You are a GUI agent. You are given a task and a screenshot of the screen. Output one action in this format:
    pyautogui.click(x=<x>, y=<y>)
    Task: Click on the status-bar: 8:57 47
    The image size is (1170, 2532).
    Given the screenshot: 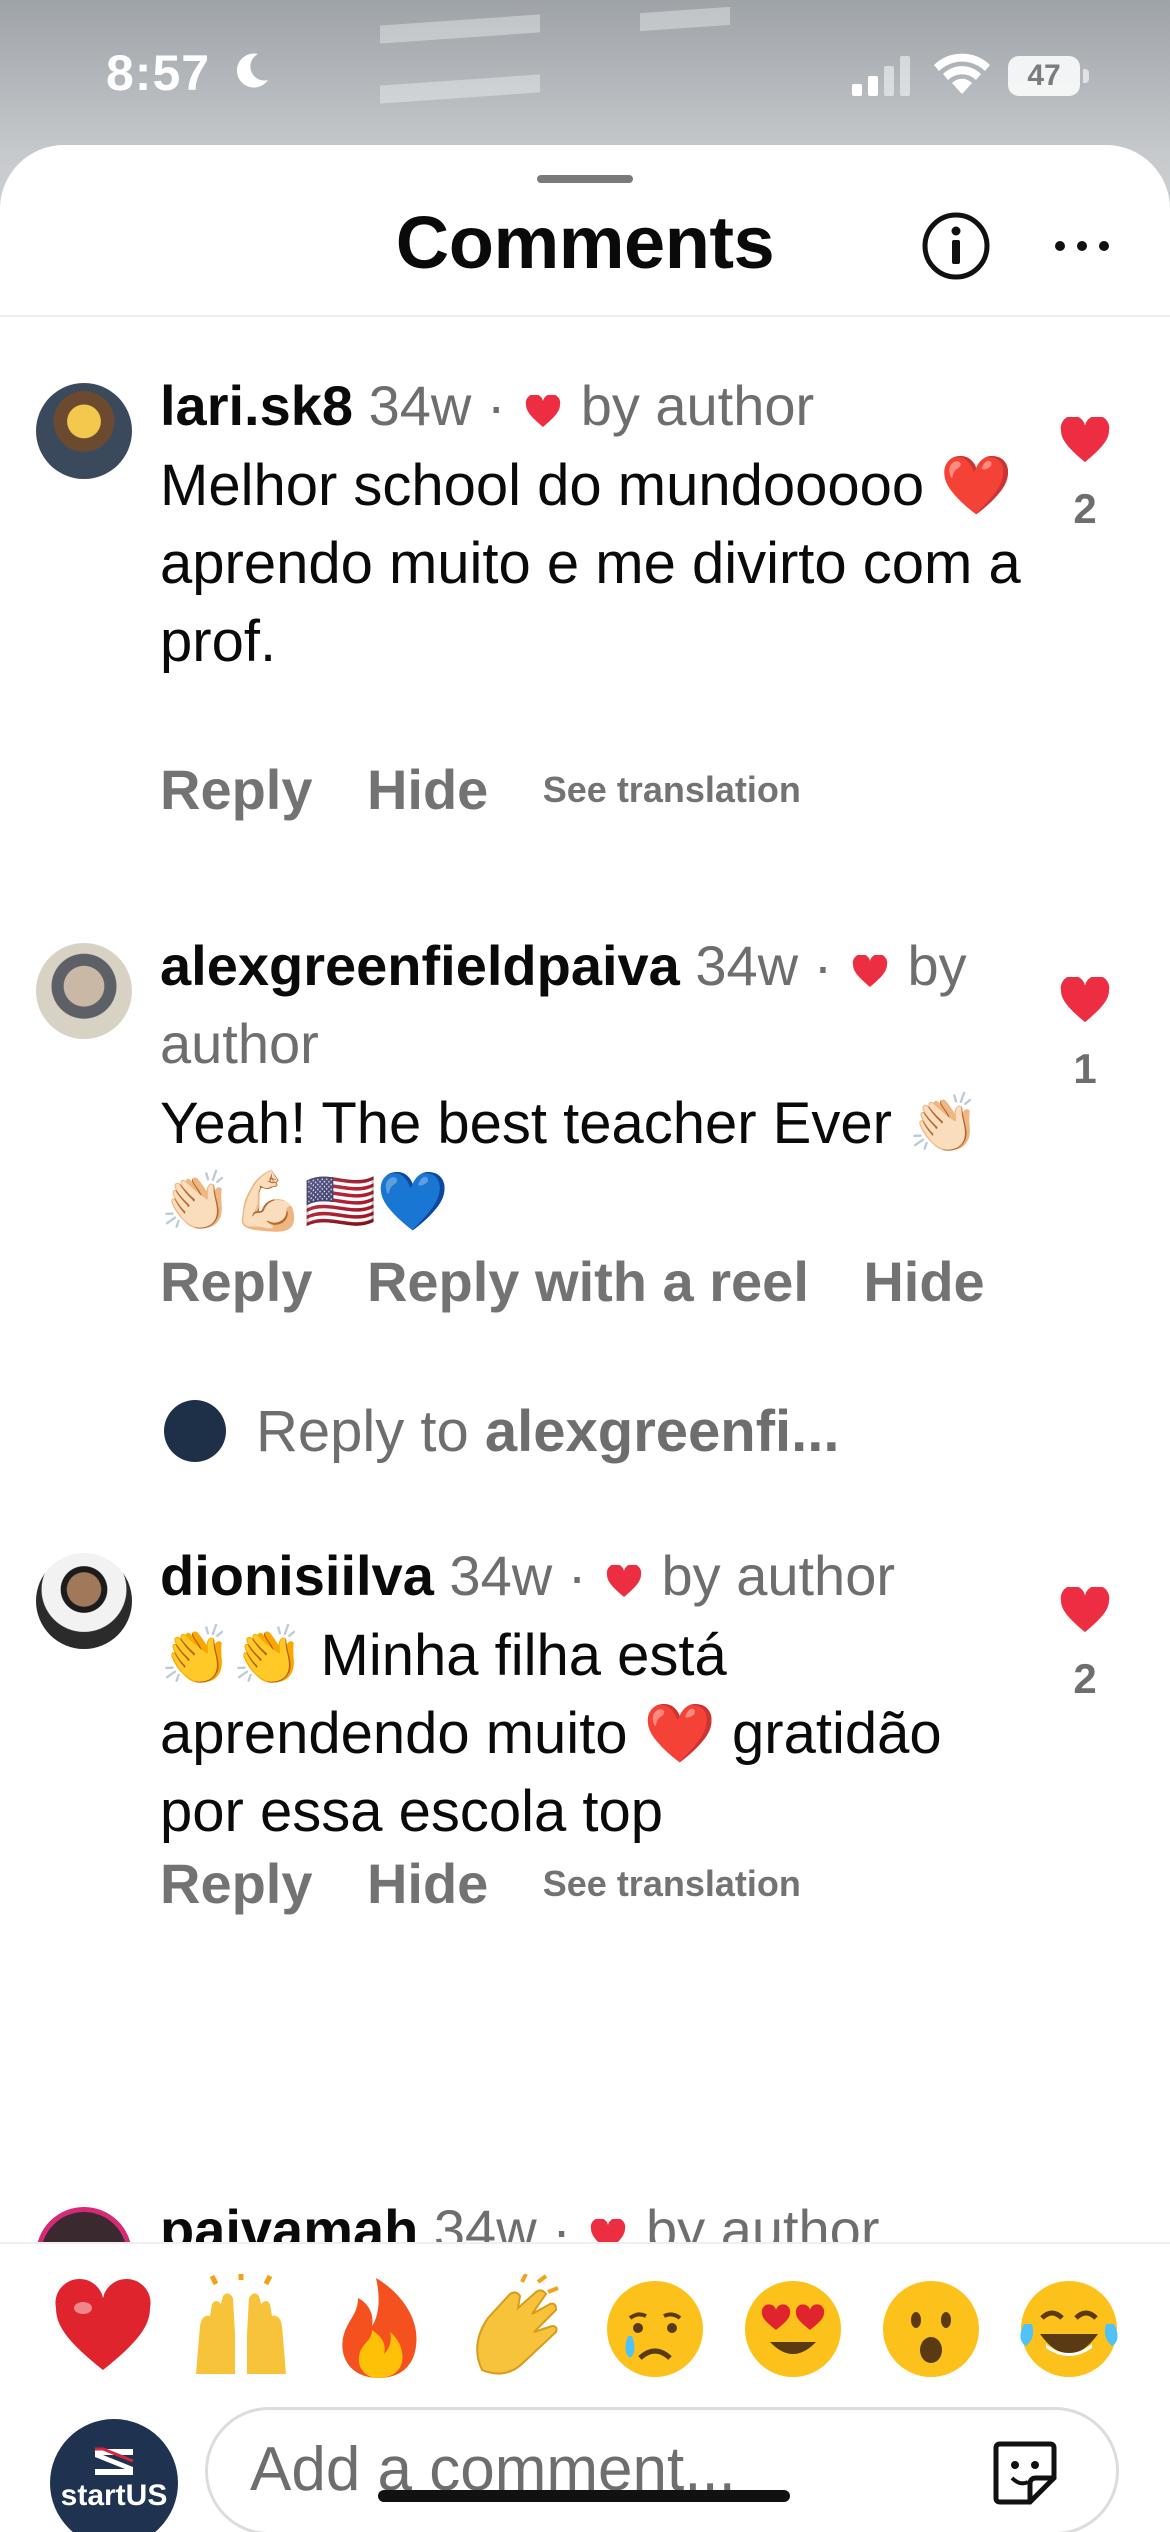 What is the action you would take?
    pyautogui.click(x=585, y=70)
    